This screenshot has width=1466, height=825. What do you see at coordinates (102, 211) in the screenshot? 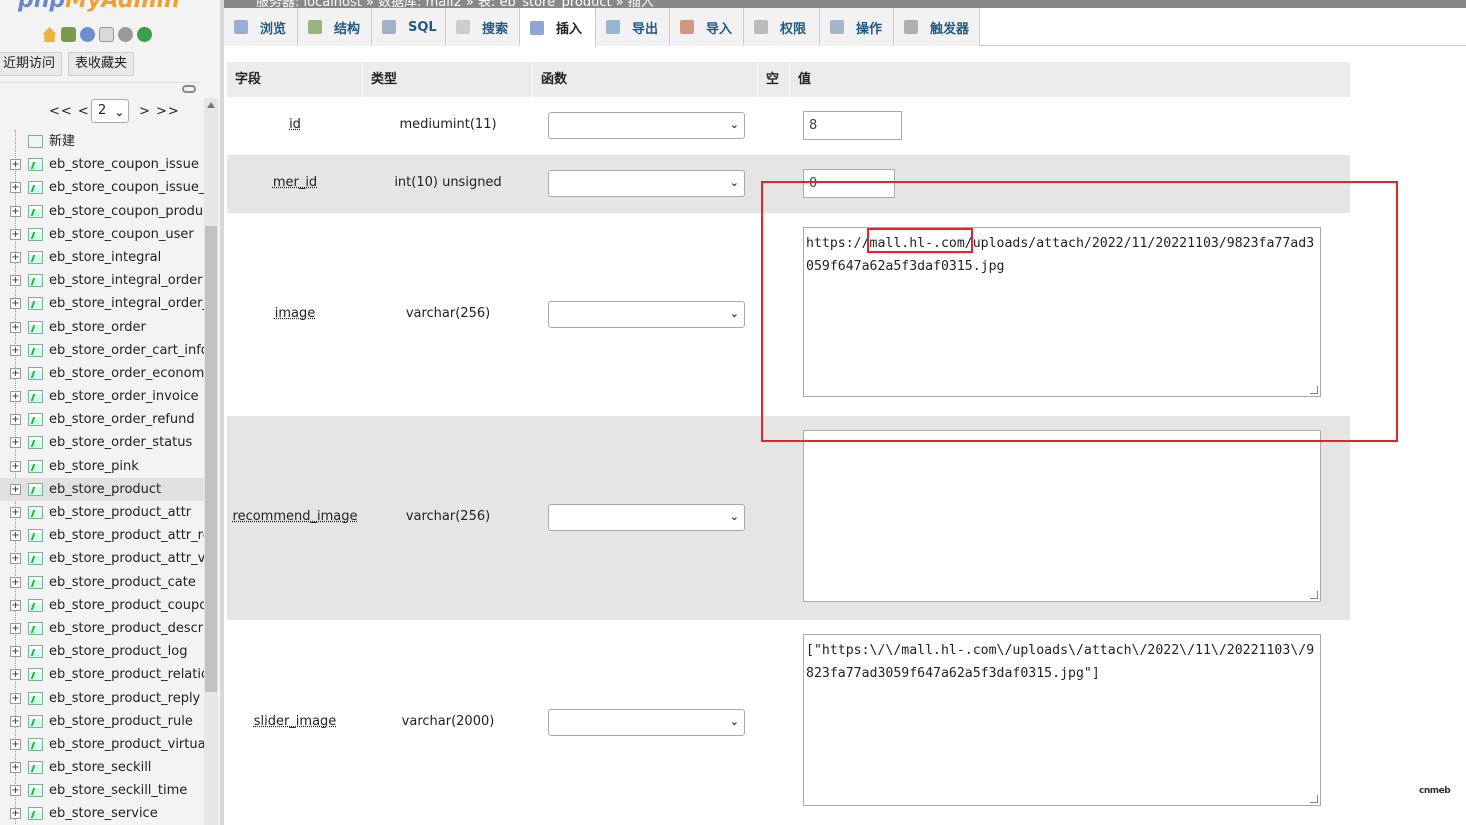
I see `tree-item-table: + eb_store_coupon_produc` at bounding box center [102, 211].